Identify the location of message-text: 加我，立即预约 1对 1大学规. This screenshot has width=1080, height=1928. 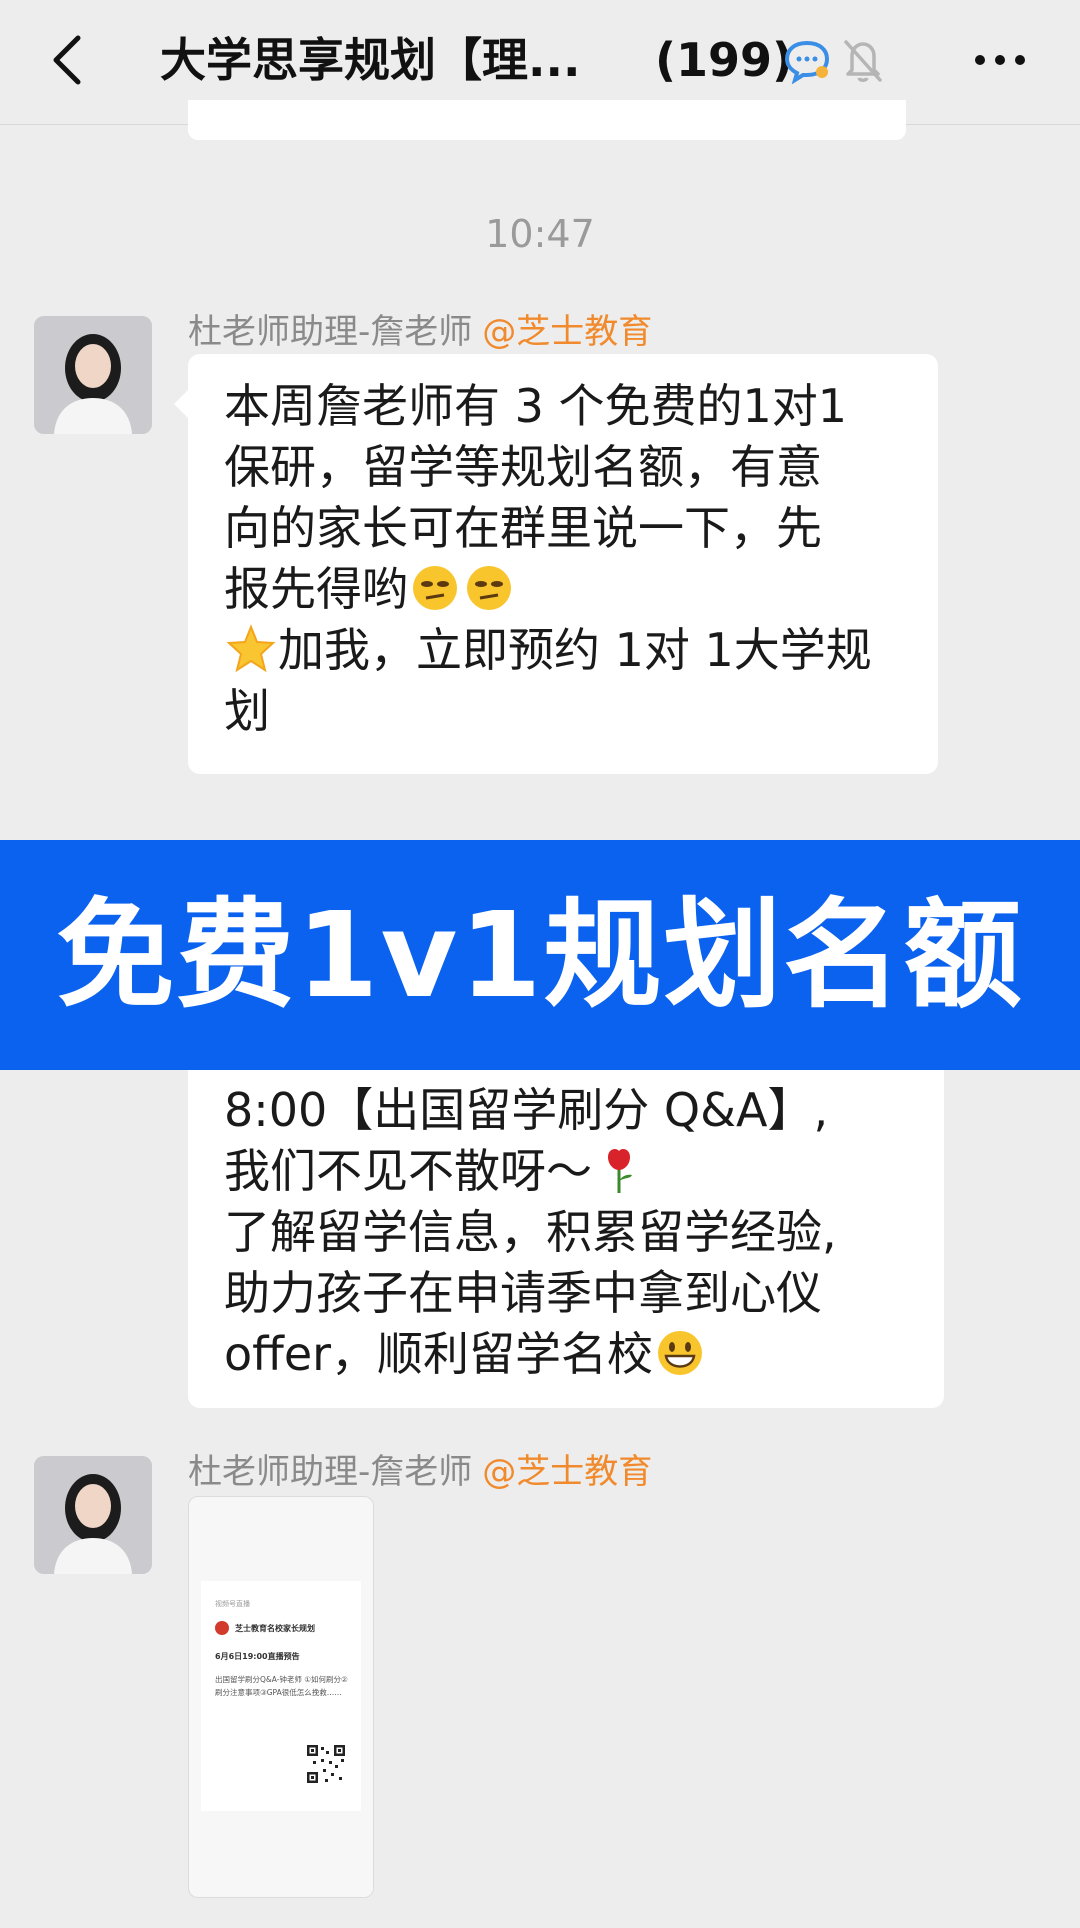
(575, 650).